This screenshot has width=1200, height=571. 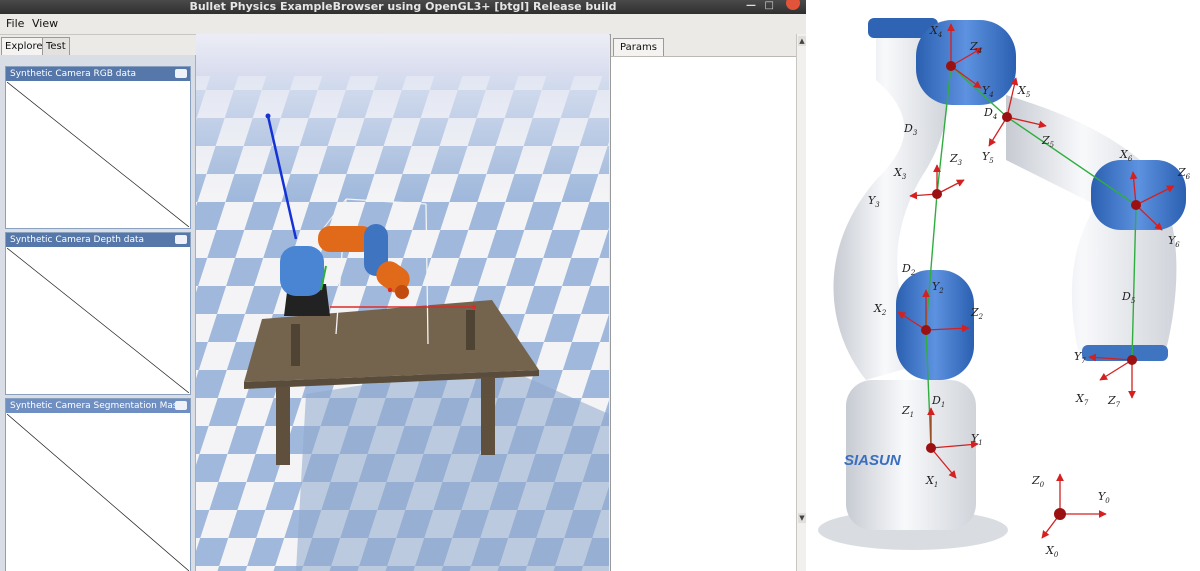 What do you see at coordinates (1125, 353) in the screenshot?
I see `robot-flange` at bounding box center [1125, 353].